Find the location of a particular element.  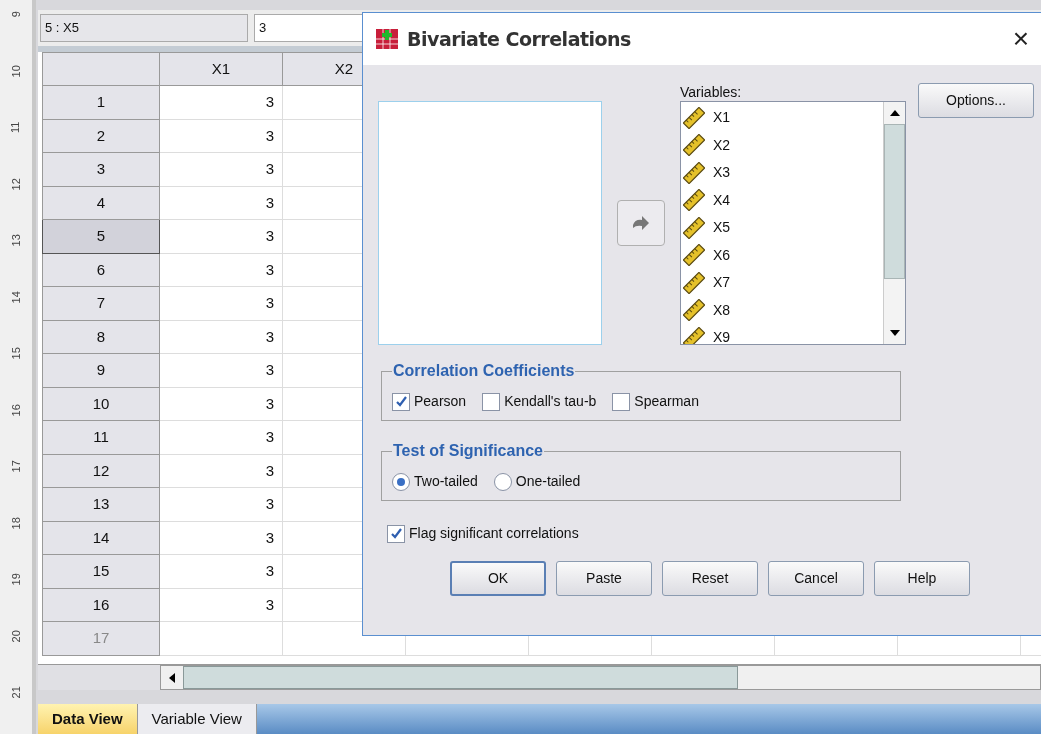

variable-item: X3 is located at coordinates (722, 173).